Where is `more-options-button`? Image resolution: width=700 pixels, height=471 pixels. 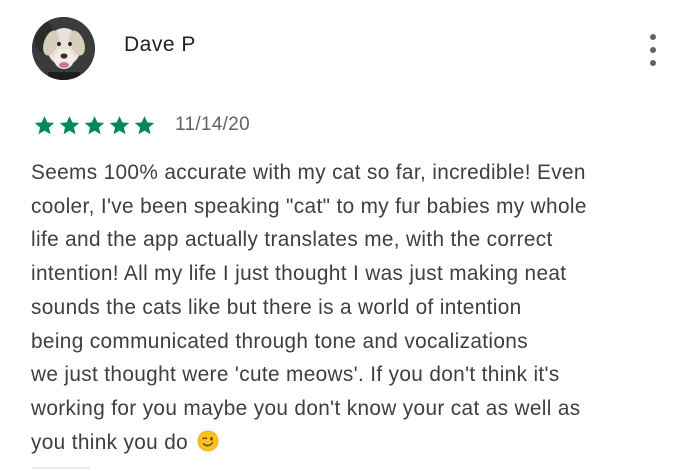 more-options-button is located at coordinates (653, 50).